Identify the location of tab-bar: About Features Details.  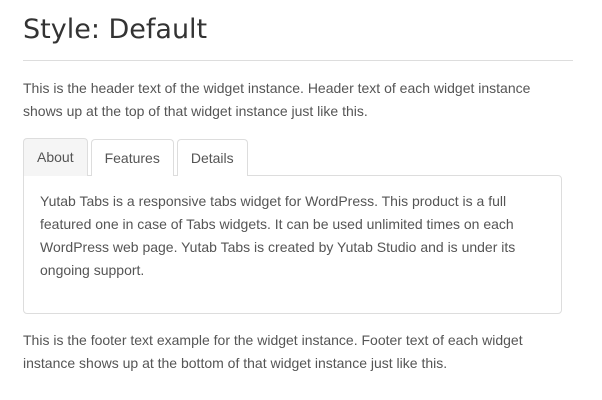
(137, 157).